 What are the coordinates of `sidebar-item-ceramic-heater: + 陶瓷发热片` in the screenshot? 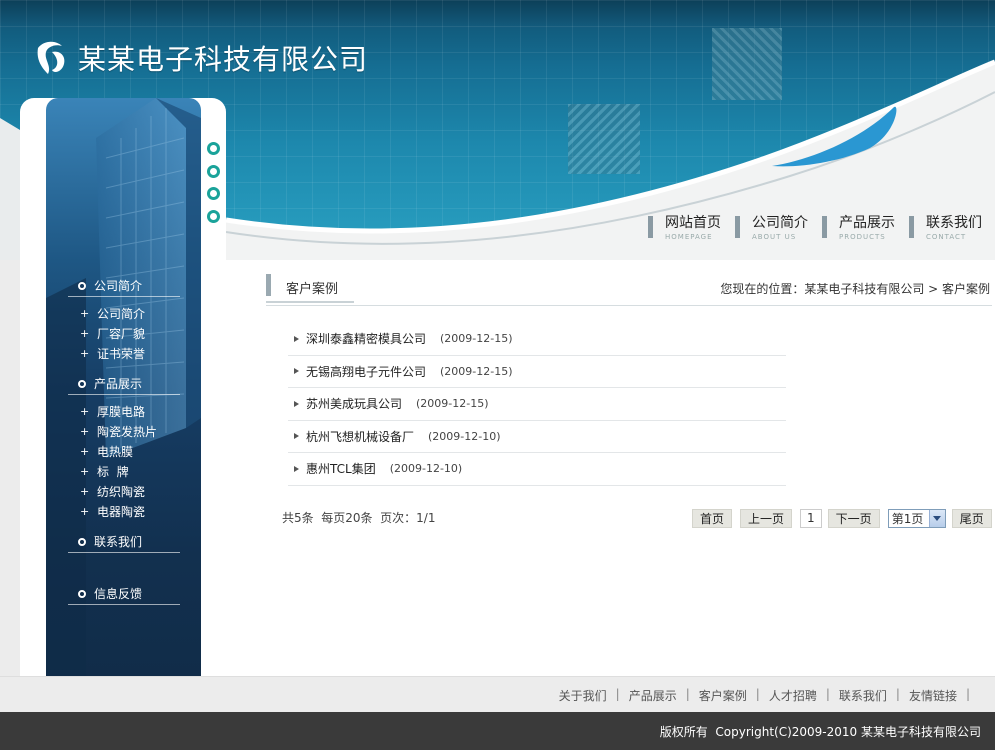 It's located at (124, 431).